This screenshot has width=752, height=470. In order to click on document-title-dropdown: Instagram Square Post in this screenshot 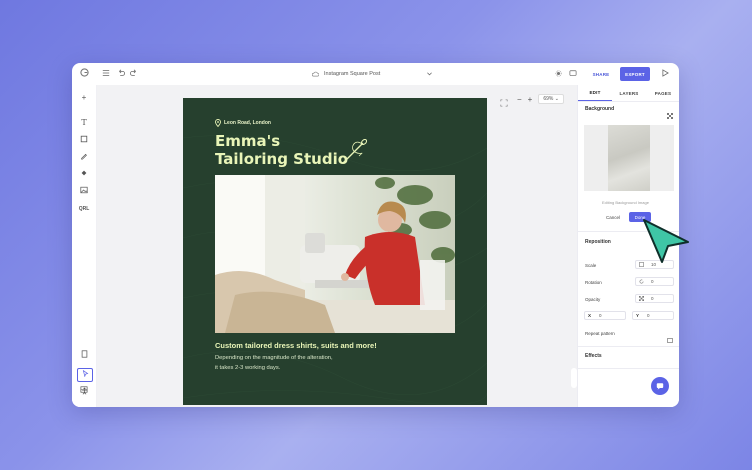, I will do `click(372, 74)`.